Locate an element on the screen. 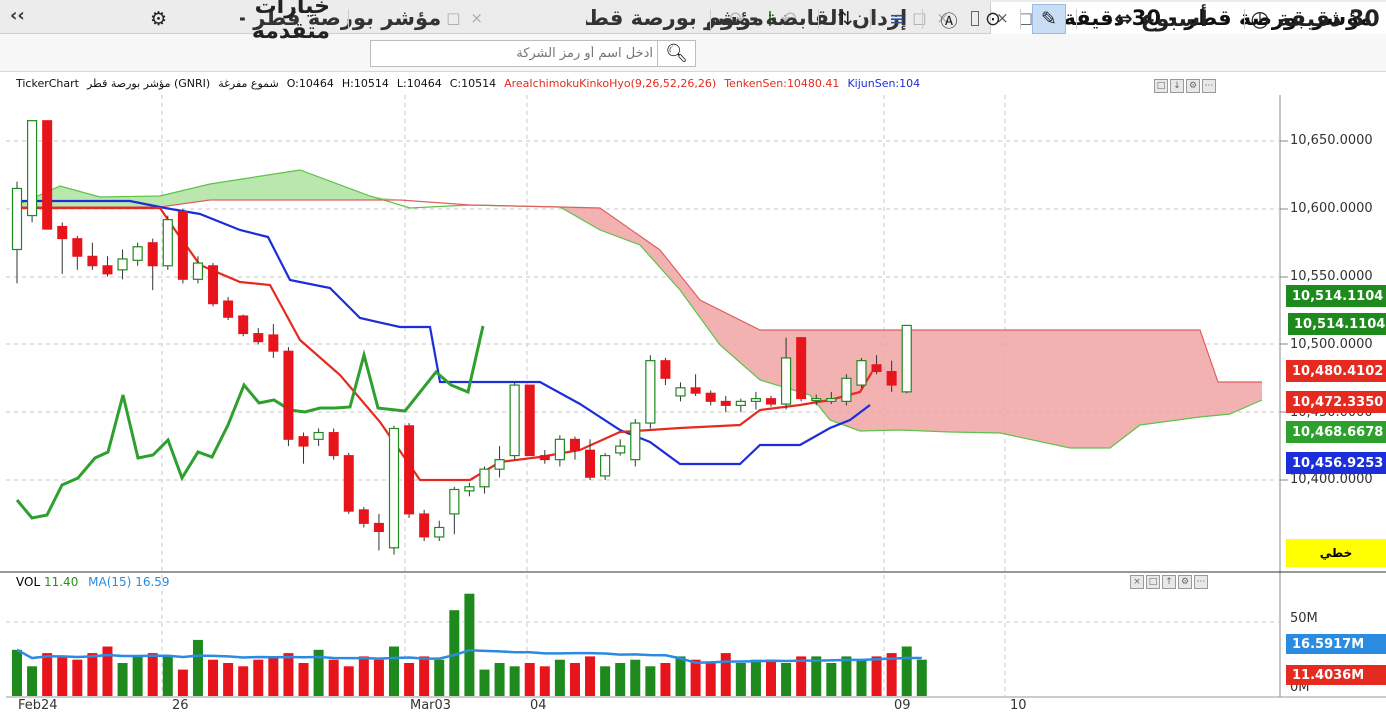 The height and width of the screenshot is (715, 1386). volume-ma-value: 16.59 is located at coordinates (152, 582).